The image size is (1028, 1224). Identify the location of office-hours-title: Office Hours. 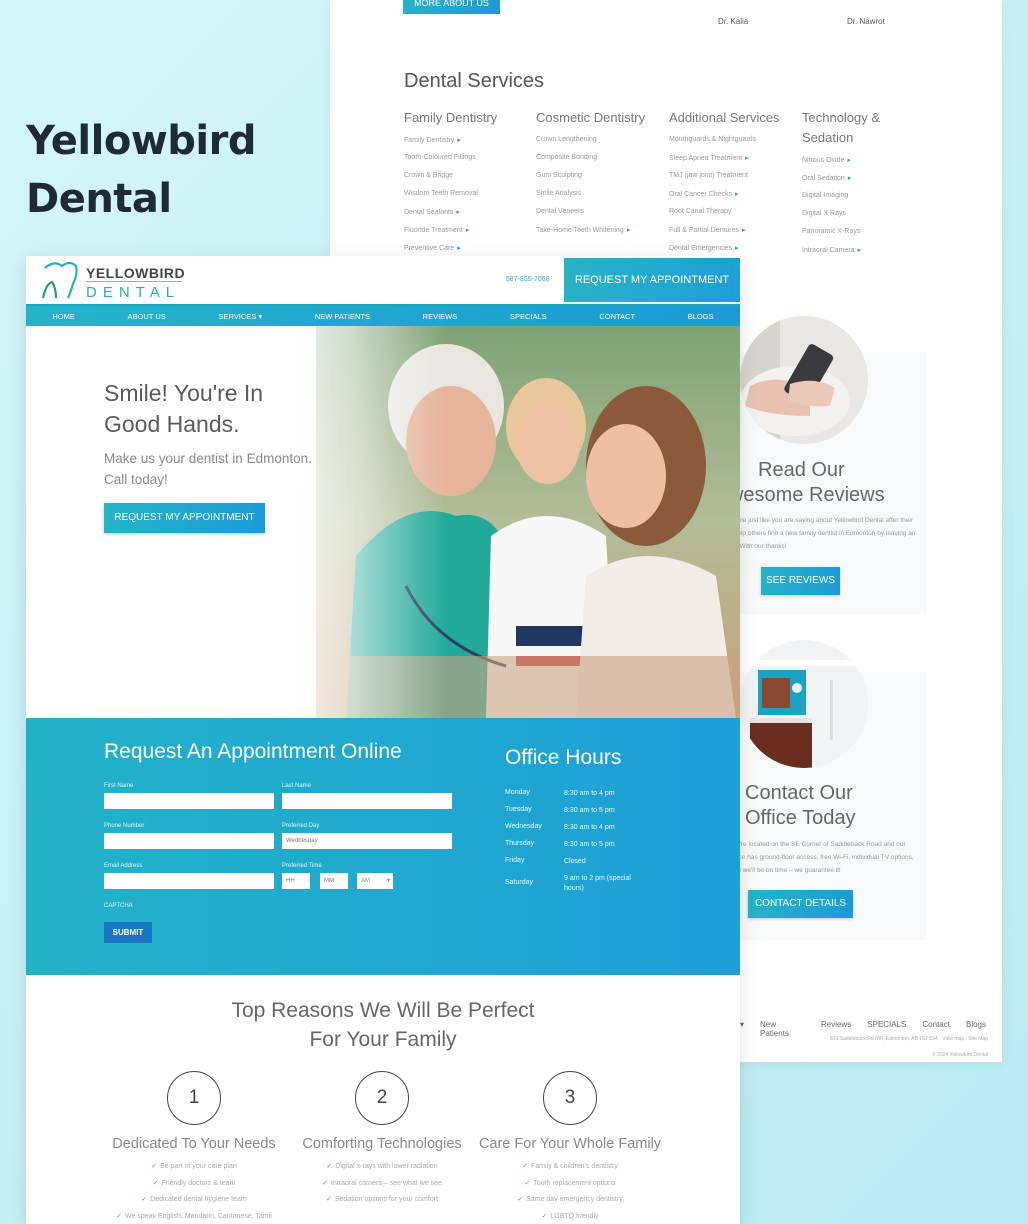
(563, 757).